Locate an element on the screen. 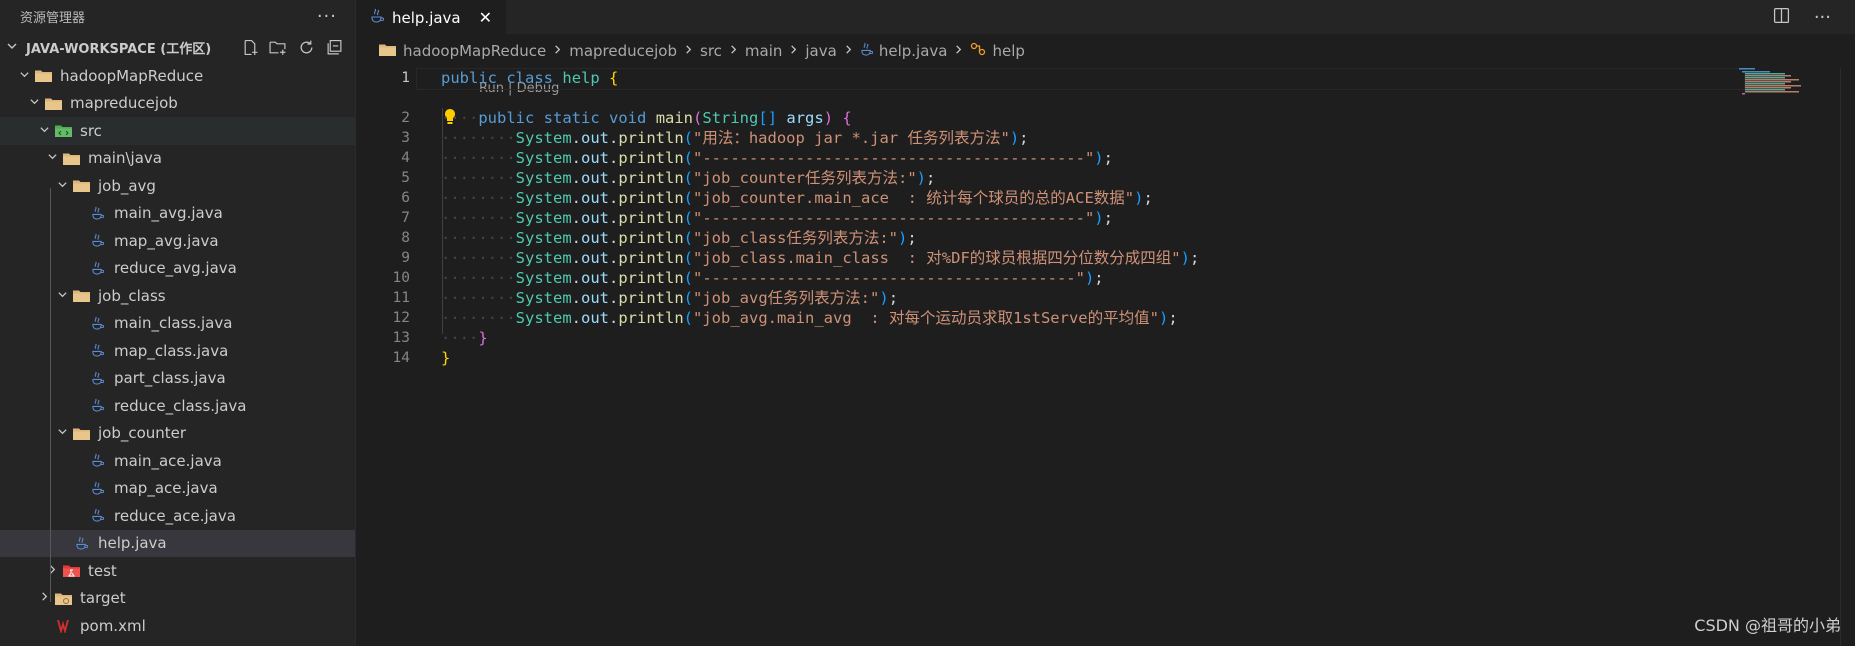 The height and width of the screenshot is (646, 1855). refresh-icon is located at coordinates (306, 47).